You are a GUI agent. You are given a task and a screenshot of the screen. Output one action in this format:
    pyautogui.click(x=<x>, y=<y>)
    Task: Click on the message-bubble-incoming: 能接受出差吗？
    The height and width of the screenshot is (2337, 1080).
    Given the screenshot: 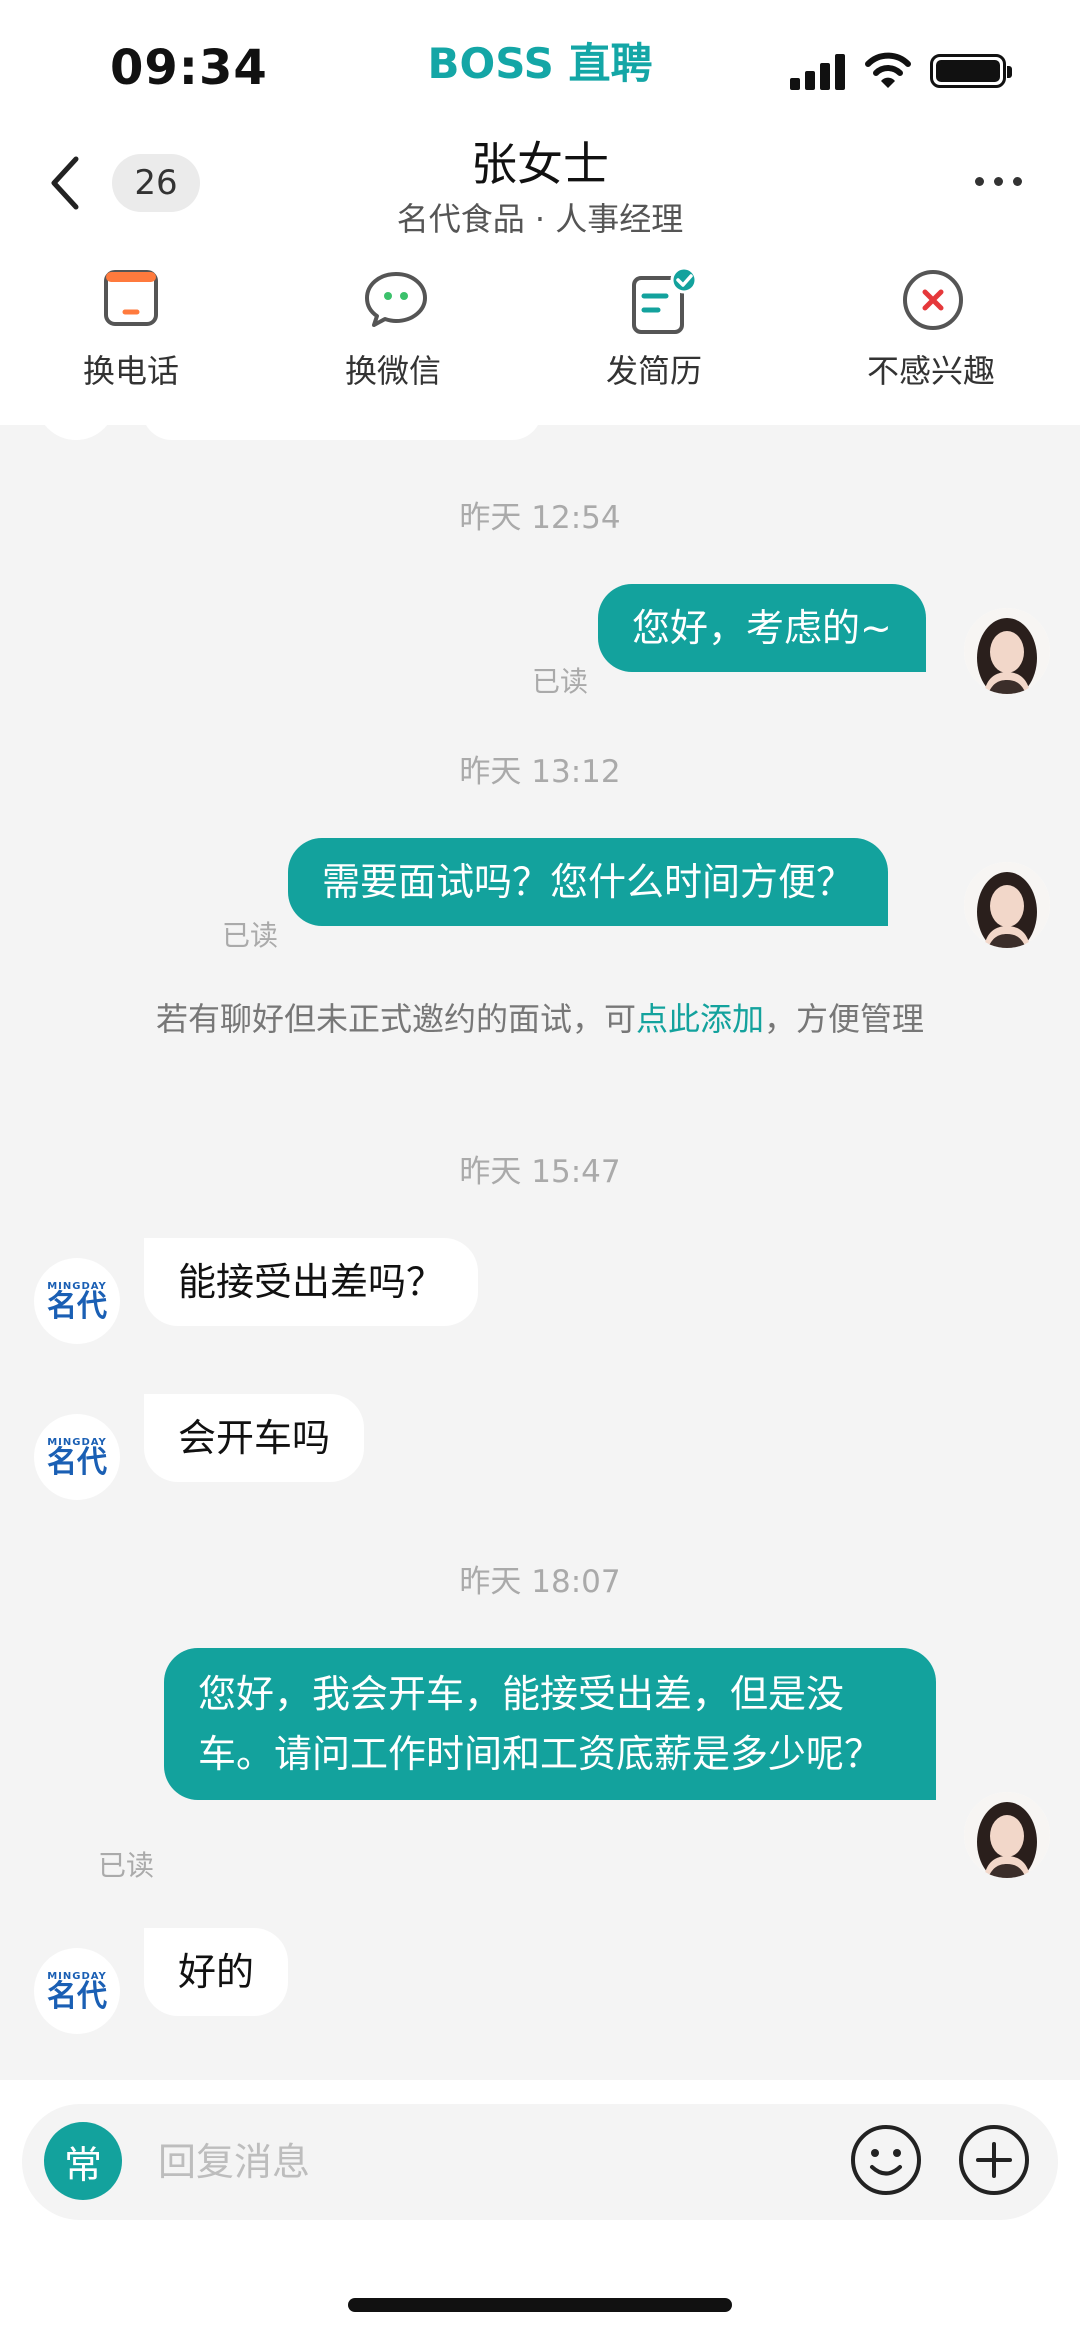 What is the action you would take?
    pyautogui.click(x=311, y=1282)
    